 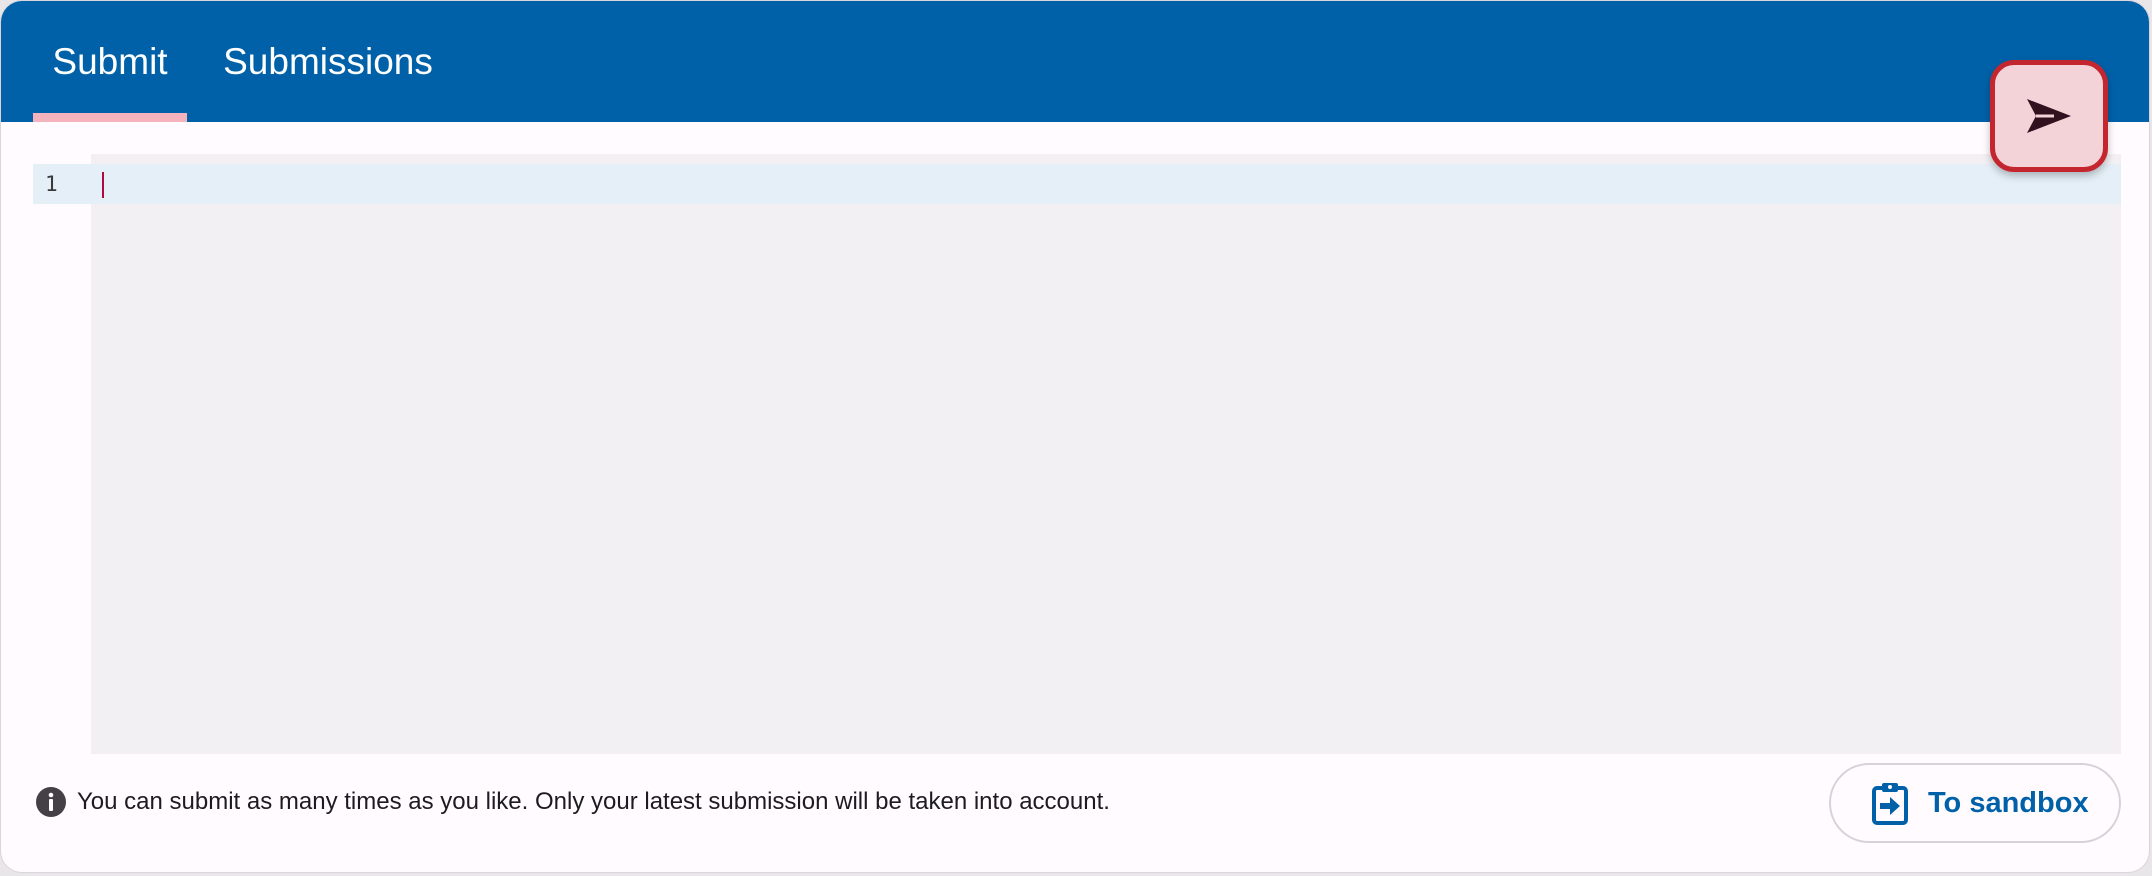 What do you see at coordinates (51, 802) in the screenshot?
I see `info-icon` at bounding box center [51, 802].